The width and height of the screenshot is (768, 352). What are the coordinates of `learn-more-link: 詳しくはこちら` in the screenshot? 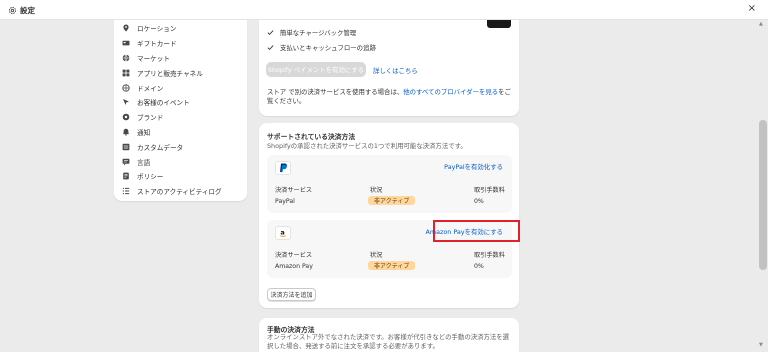 It's located at (395, 70).